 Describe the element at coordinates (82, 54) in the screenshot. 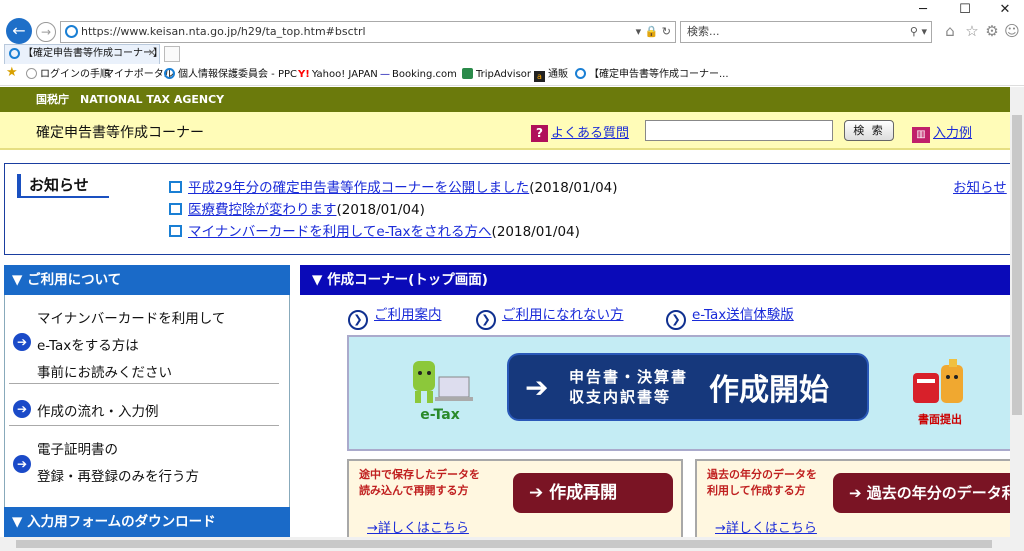

I see `tab-active: 【確定申告書等作成コーナー】-... ✕` at that location.